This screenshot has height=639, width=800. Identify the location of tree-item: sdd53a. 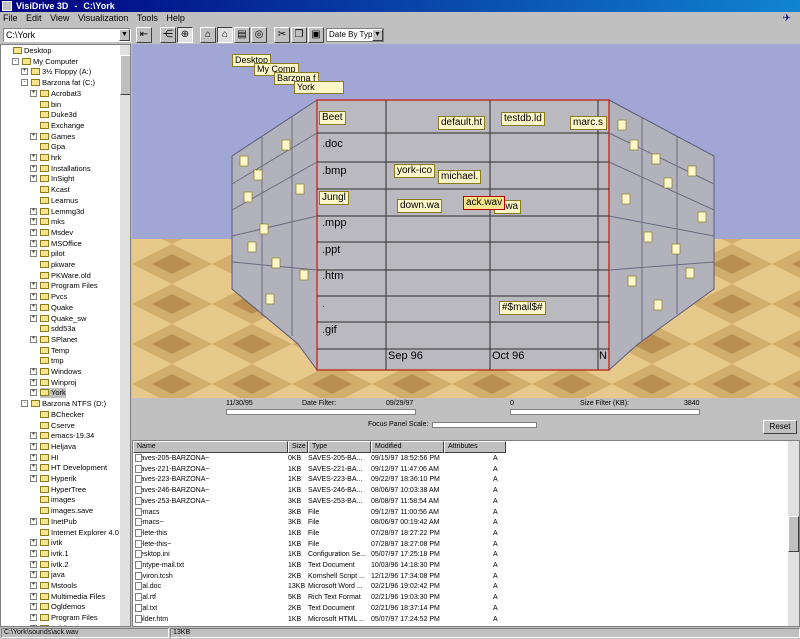
(58, 329).